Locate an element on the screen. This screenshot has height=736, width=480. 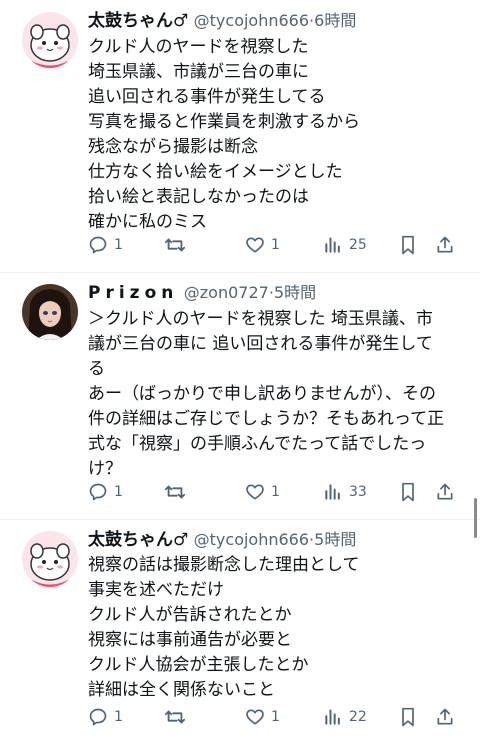
tweet-text-line: 詳細は全く関係ないこと is located at coordinates (181, 690).